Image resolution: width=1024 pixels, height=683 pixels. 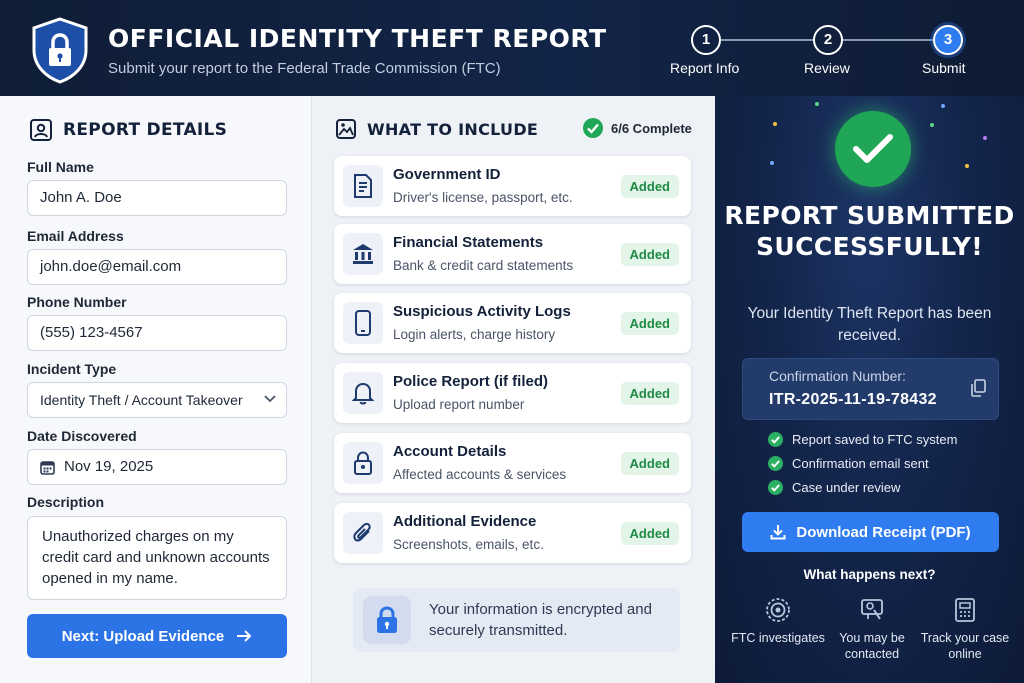 I want to click on next-step-ftc-investigates: FTC investigates, so click(x=778, y=621).